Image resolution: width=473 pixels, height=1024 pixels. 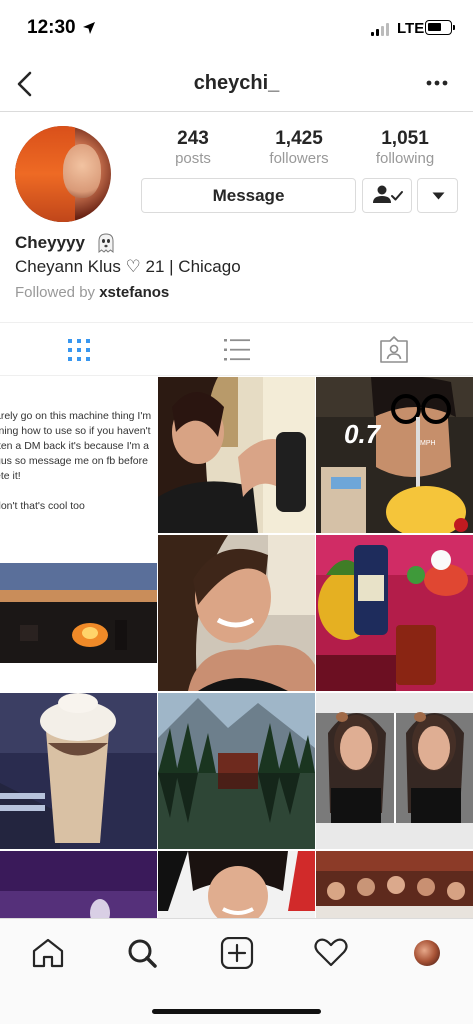 I want to click on post-tile-selfie, so click(x=236, y=455).